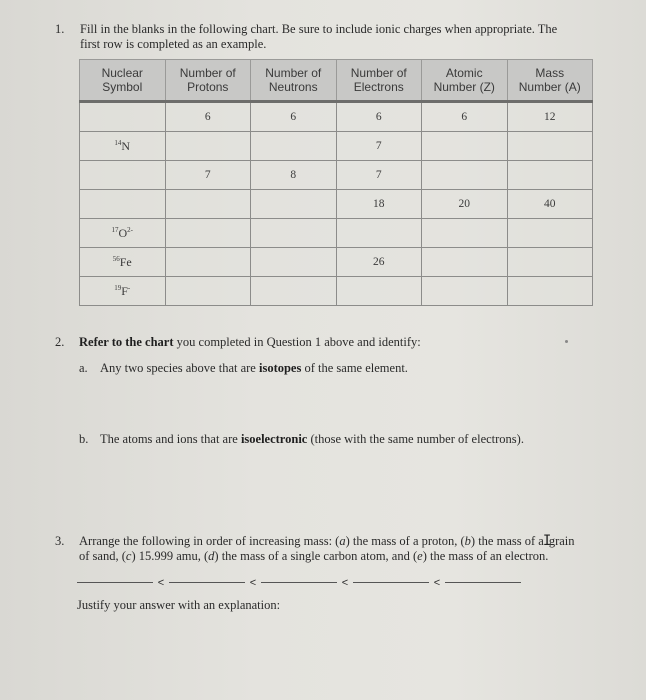 Image resolution: width=646 pixels, height=700 pixels. Describe the element at coordinates (83, 368) in the screenshot. I see `question-2a-label: a.` at that location.